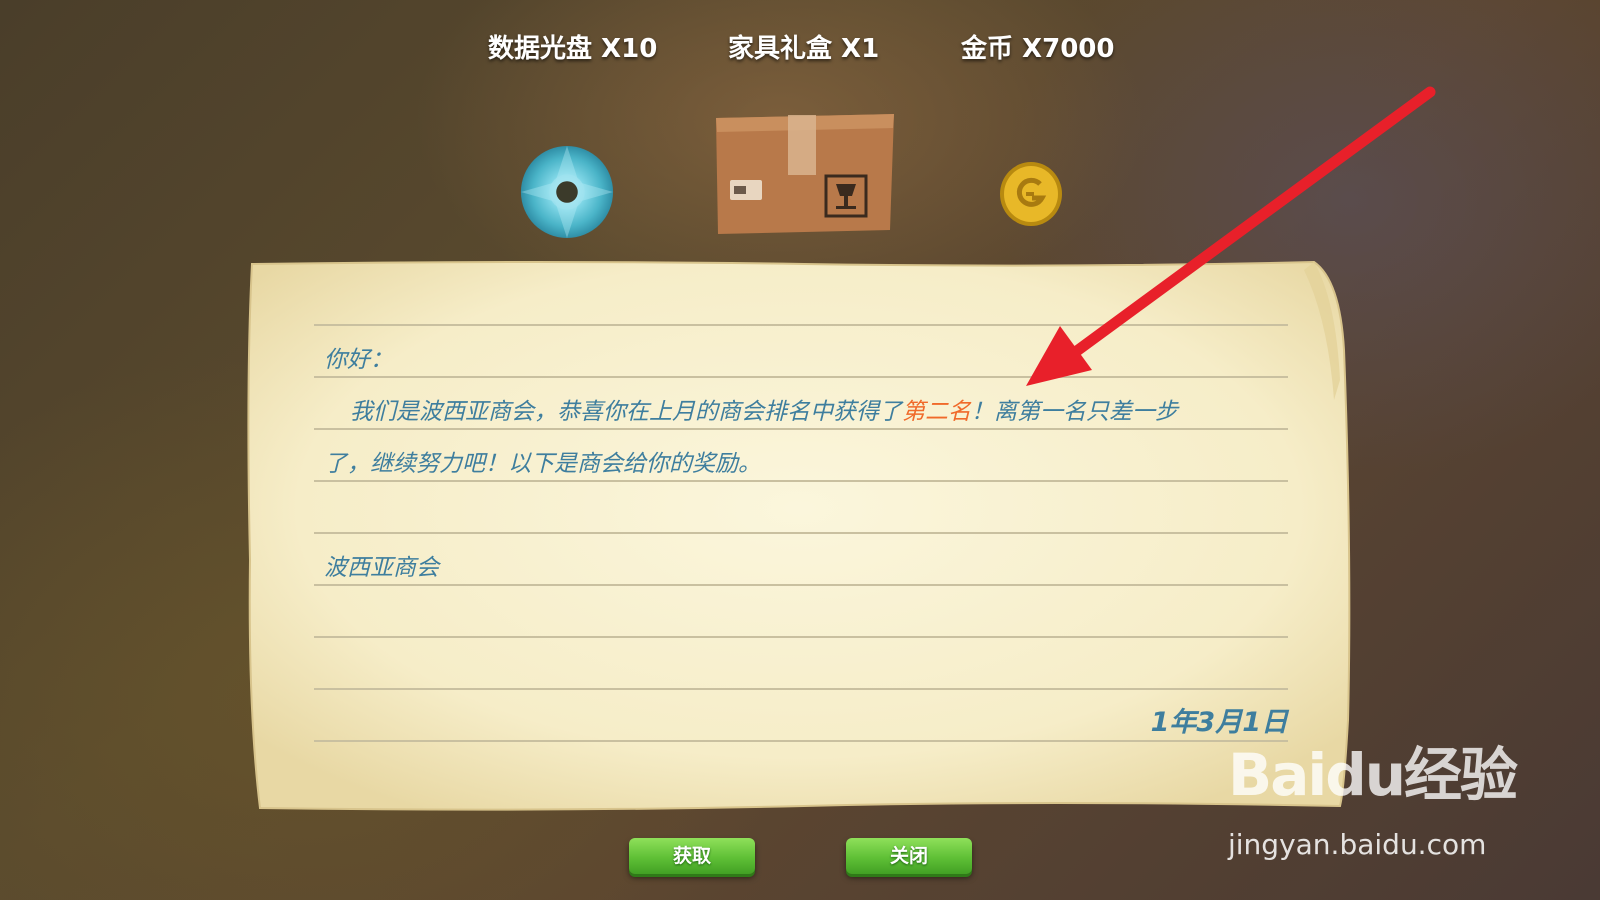 This screenshot has height=900, width=1600. What do you see at coordinates (1357, 844) in the screenshot?
I see `watermark-url: jingyan.baidu.com` at bounding box center [1357, 844].